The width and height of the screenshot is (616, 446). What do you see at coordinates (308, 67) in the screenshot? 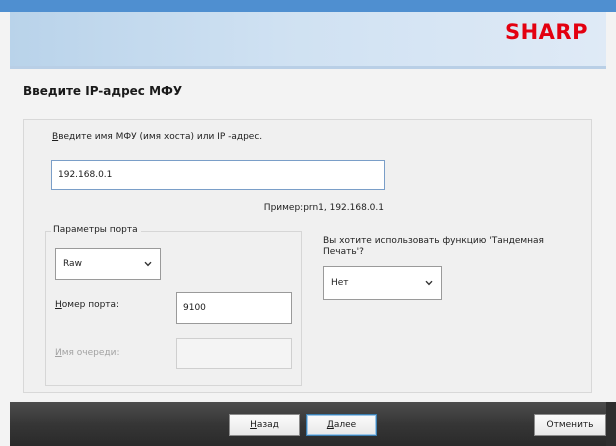
I see `header-divider` at bounding box center [308, 67].